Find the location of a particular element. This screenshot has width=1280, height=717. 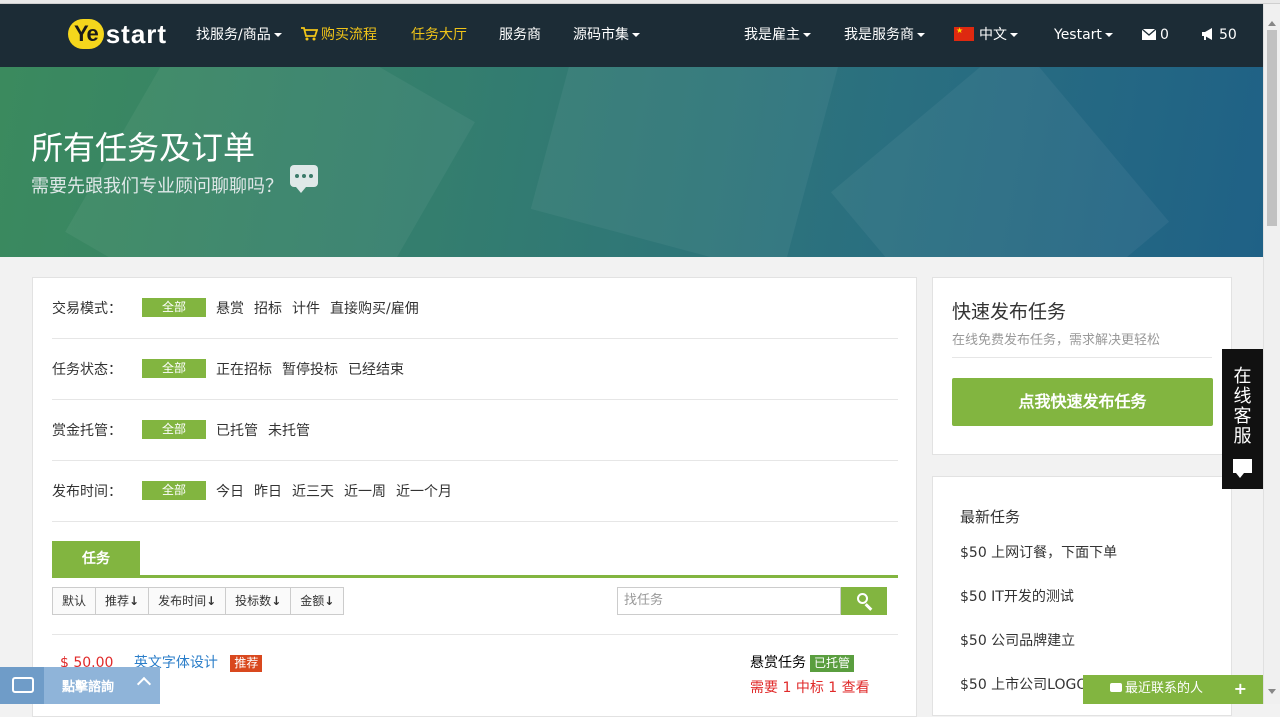

filter-option: 已托管 is located at coordinates (237, 431).